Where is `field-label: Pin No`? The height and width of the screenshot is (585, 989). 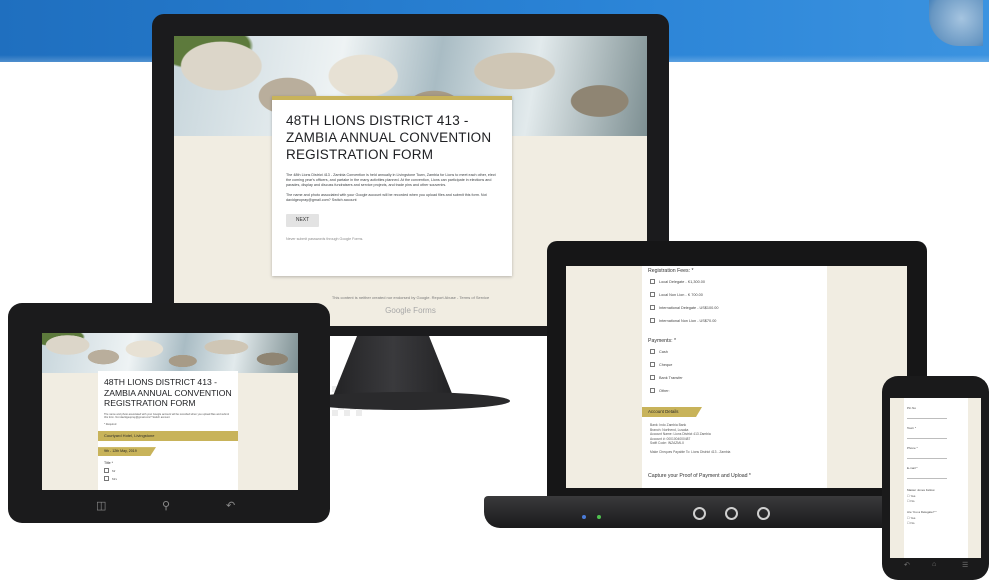
field-label: Pin No is located at coordinates (912, 408).